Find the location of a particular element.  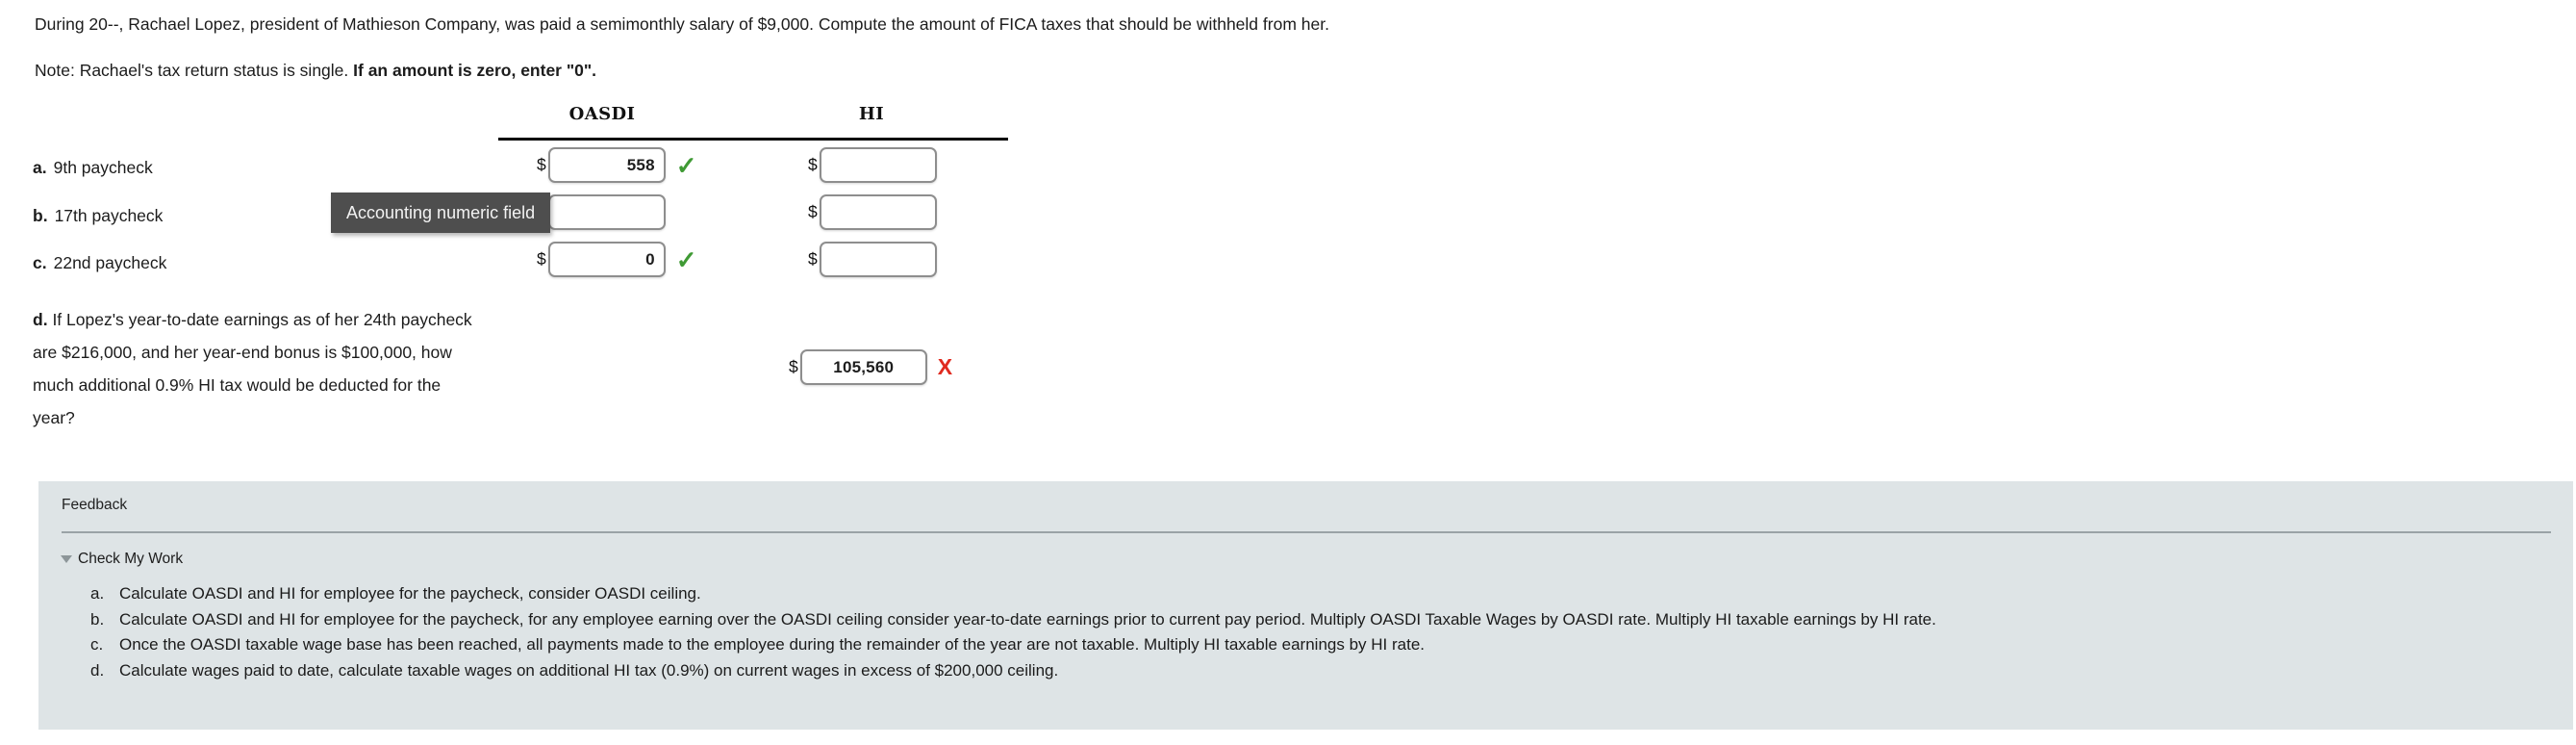

row-text-b: 17th paycheck is located at coordinates (109, 215).